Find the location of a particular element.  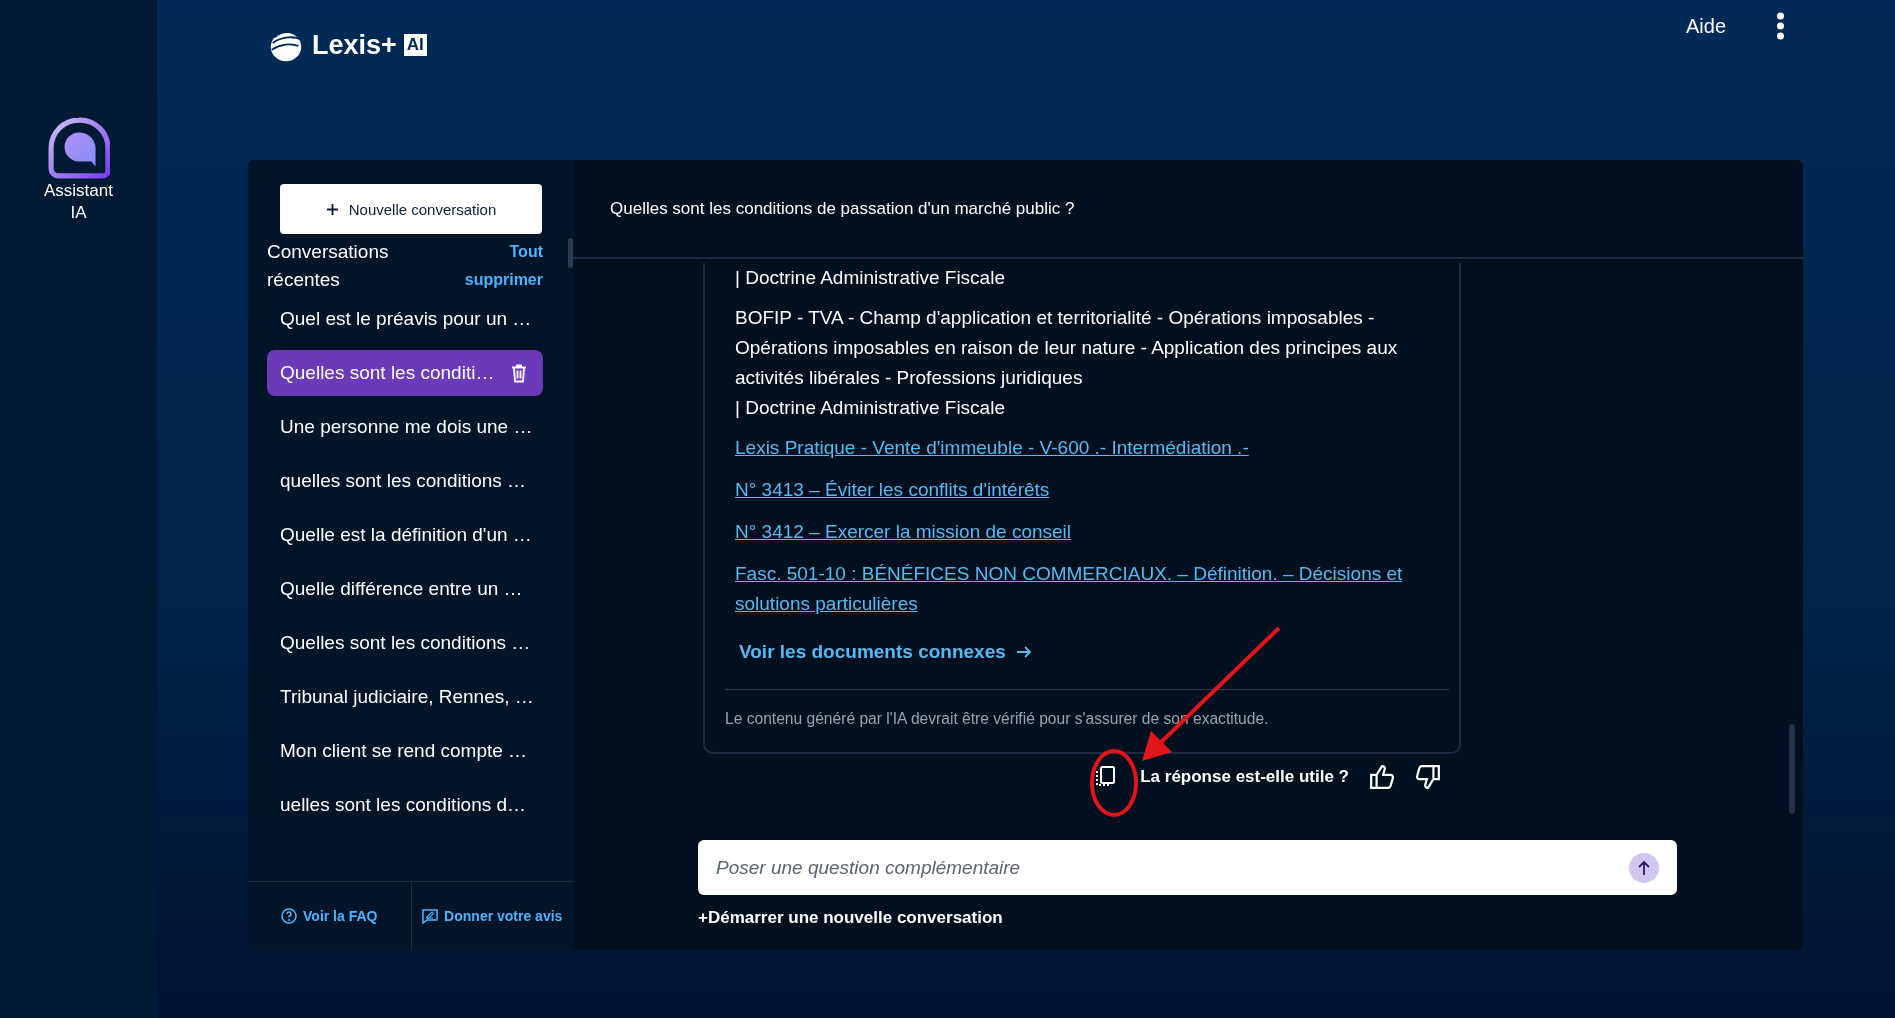

faq-link: Voir la FAQ is located at coordinates (329, 916).